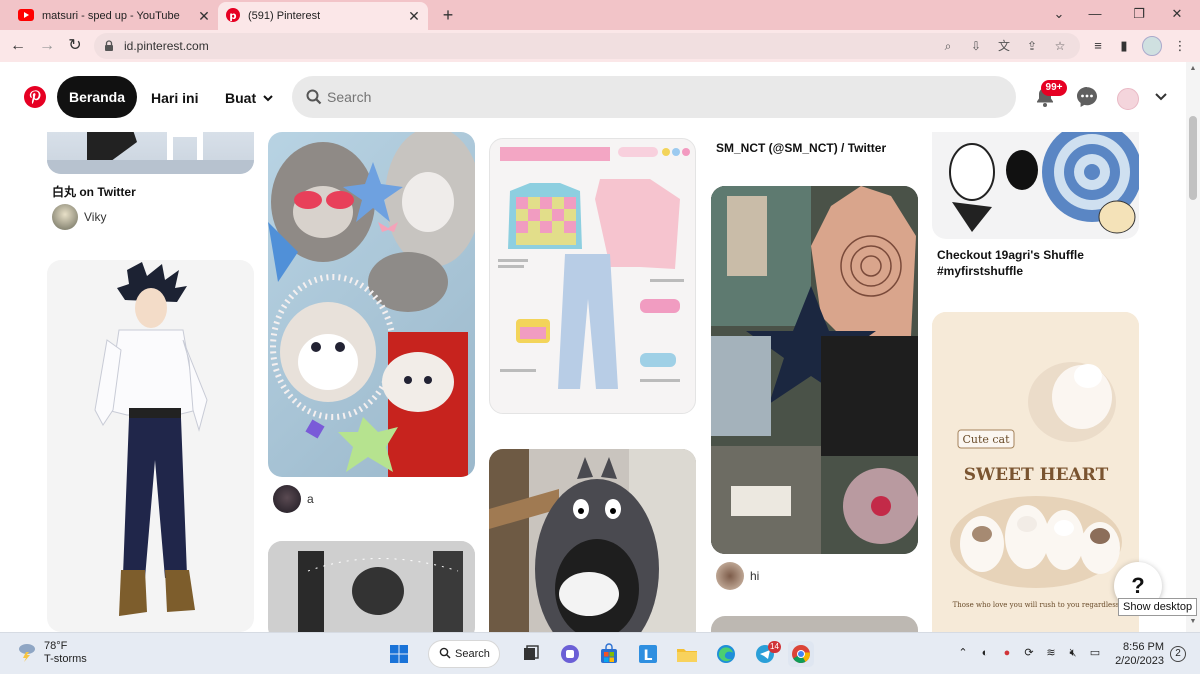 This screenshot has height=674, width=1200. What do you see at coordinates (1193, 68) in the screenshot?
I see `scroll-up-icon: ▲` at bounding box center [1193, 68].